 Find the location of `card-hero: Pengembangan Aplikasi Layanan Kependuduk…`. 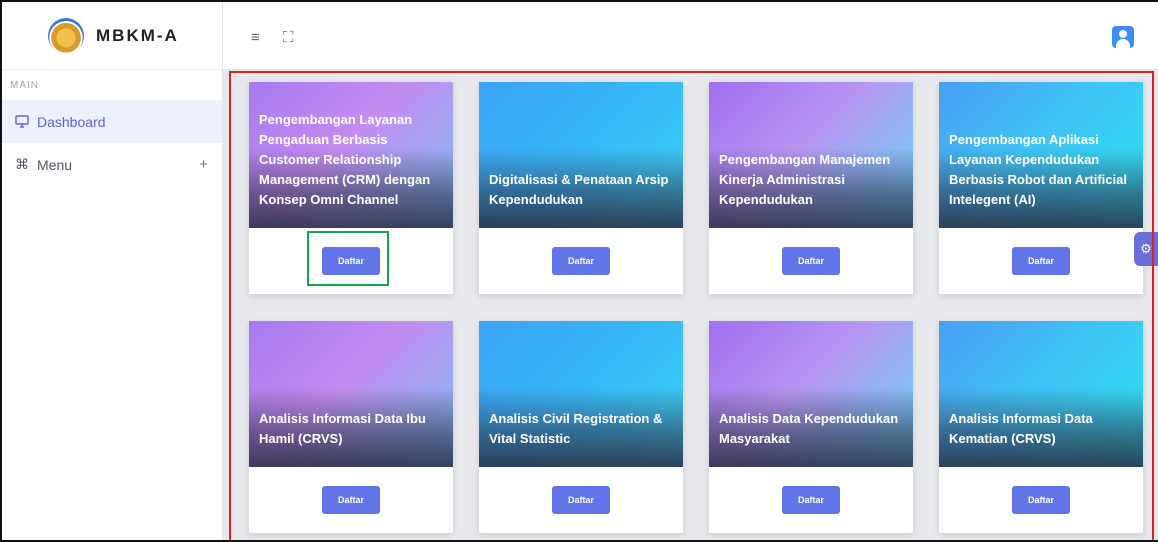

card-hero: Pengembangan Aplikasi Layanan Kependuduk… is located at coordinates (1041, 155).